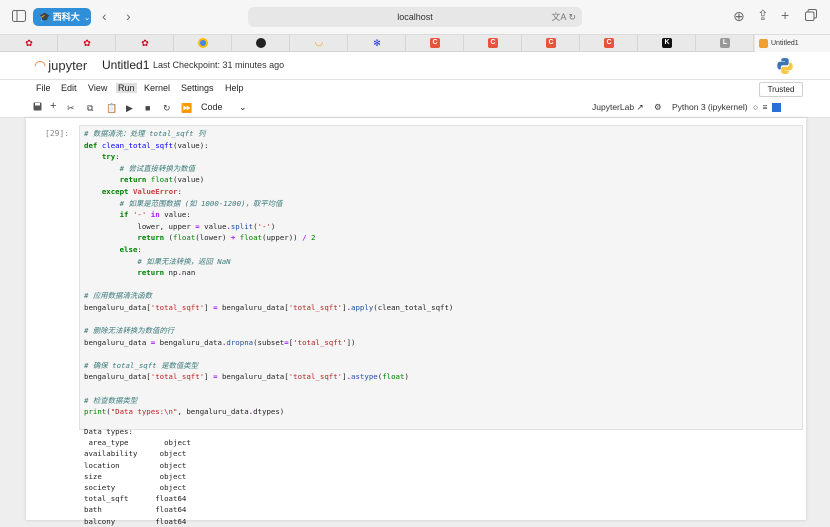  What do you see at coordinates (572, 17) in the screenshot?
I see `reload-icon: ↻` at bounding box center [572, 17].